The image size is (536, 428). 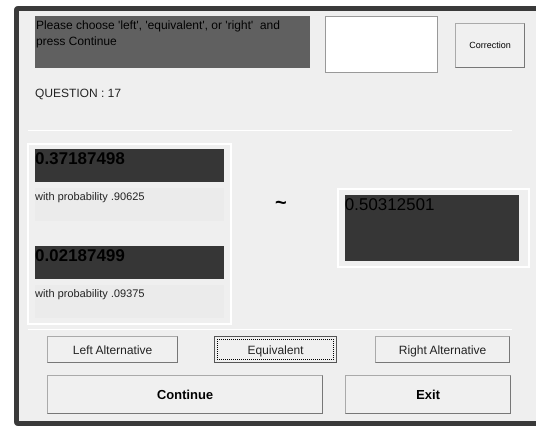 I want to click on probability-label: with probability .09375, so click(x=129, y=301).